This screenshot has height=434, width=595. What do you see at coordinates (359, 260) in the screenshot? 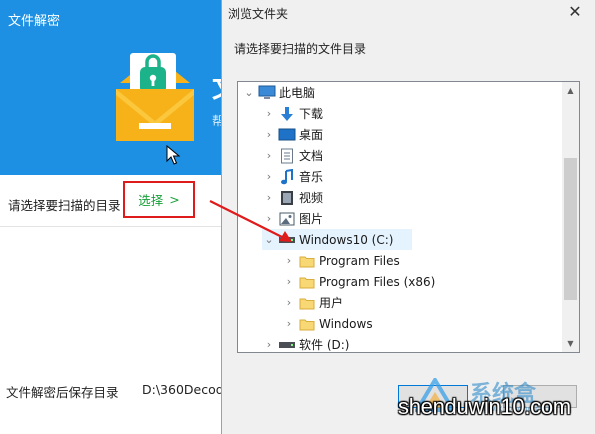
I see `tree-item-label: Program Files` at bounding box center [359, 260].